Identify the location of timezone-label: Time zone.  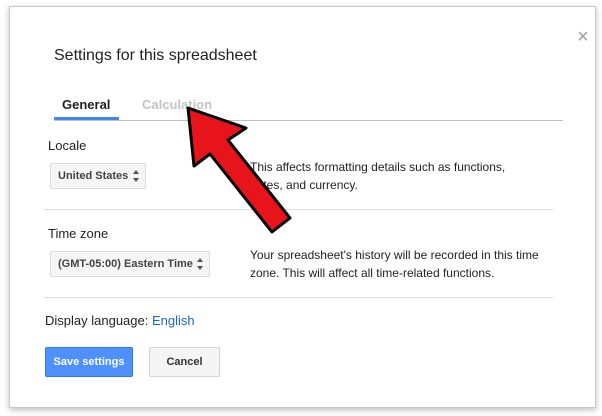
(78, 233).